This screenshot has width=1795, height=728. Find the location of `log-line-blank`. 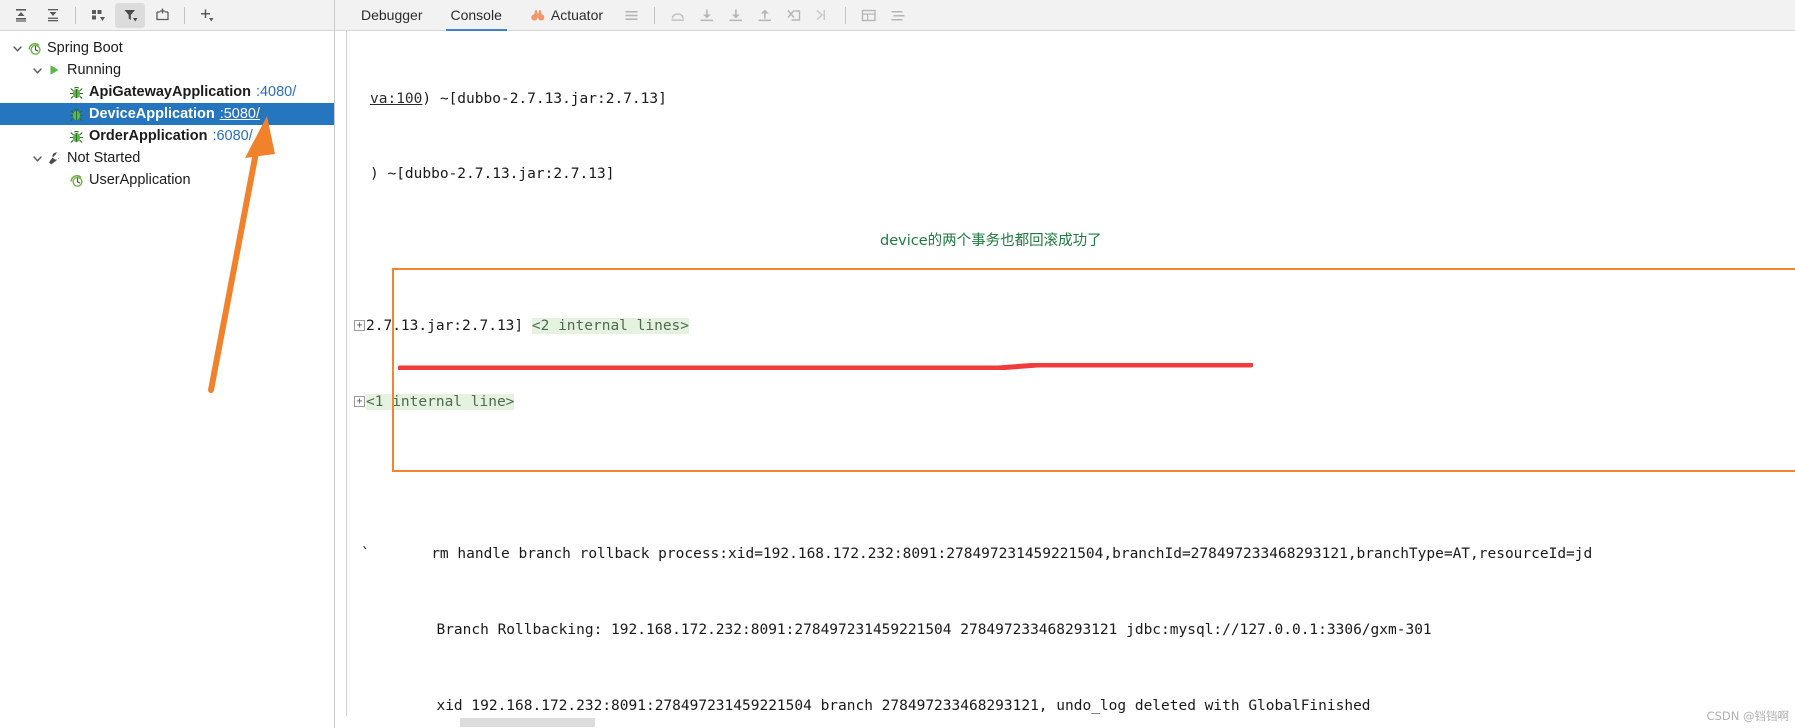

log-line-blank is located at coordinates (1071, 478).